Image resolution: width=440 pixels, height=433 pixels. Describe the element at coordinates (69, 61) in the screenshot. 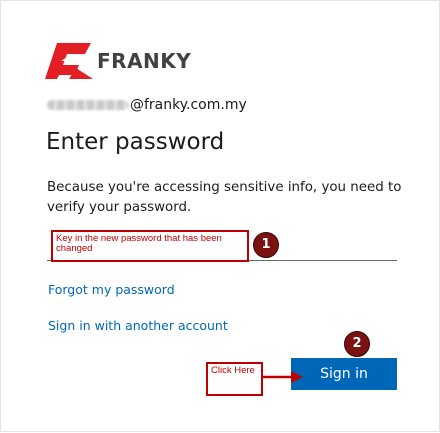

I see `franky-logo-mark-icon` at that location.